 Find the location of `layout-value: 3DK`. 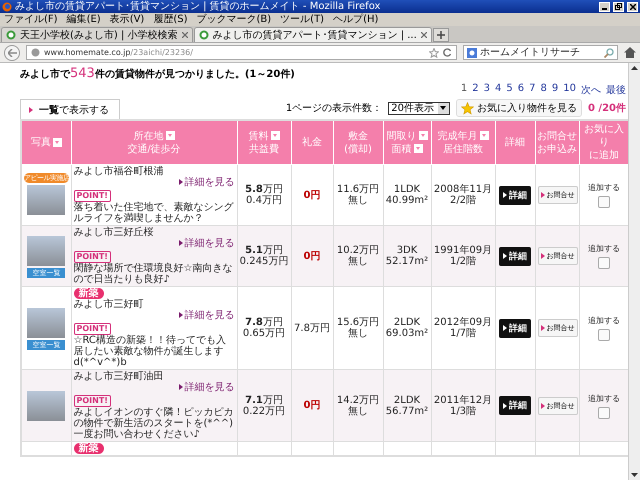

layout-value: 3DK is located at coordinates (407, 250).